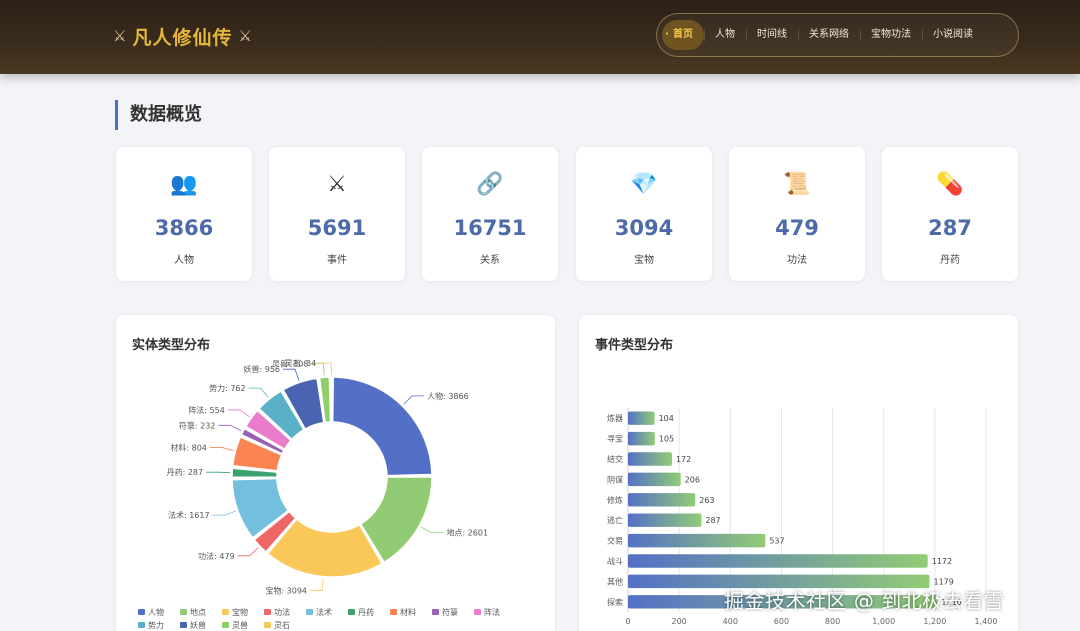  What do you see at coordinates (683, 35) in the screenshot?
I see `nav-item-home: 首页` at bounding box center [683, 35].